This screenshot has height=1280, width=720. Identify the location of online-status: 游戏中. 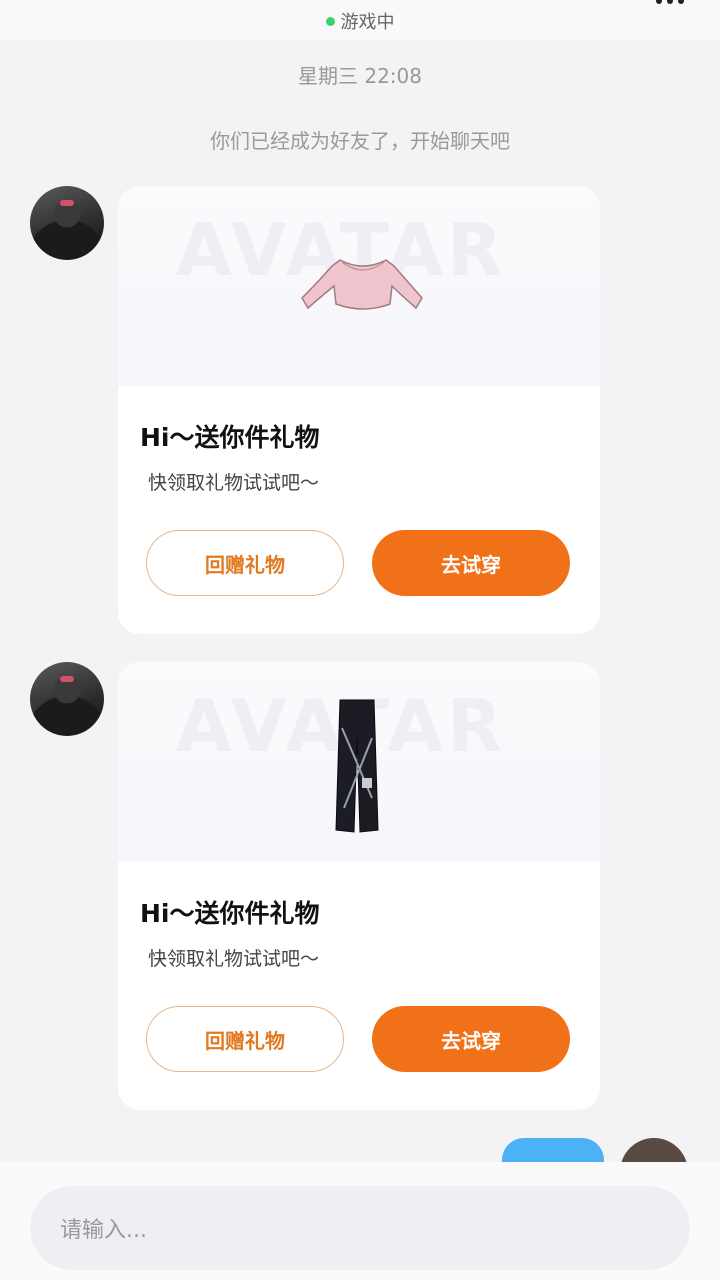
(360, 21).